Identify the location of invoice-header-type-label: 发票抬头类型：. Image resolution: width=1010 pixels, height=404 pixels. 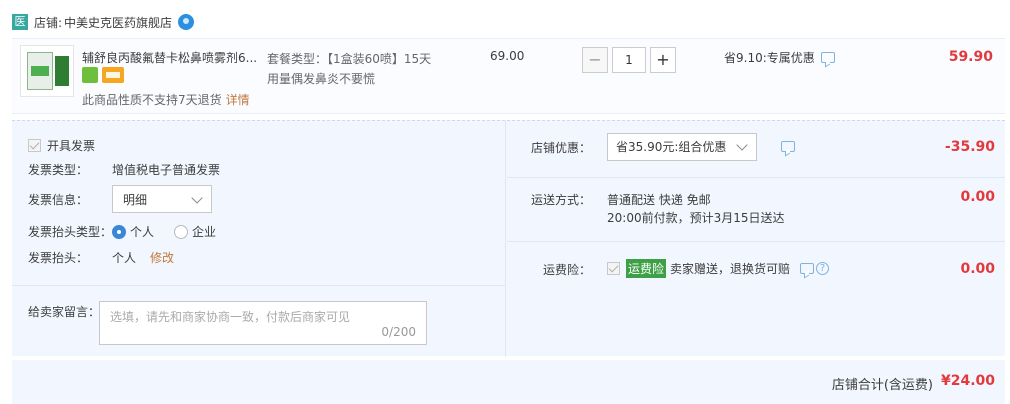
(70, 232).